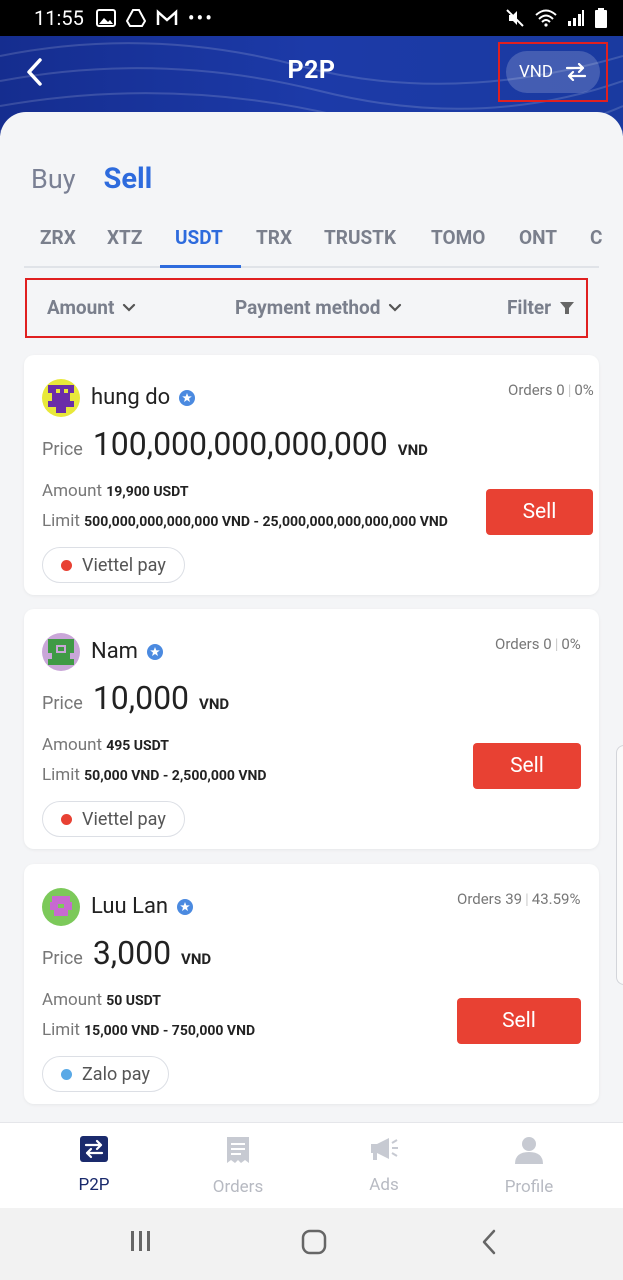  Describe the element at coordinates (384, 1185) in the screenshot. I see `nav-ads-label: Ads` at that location.